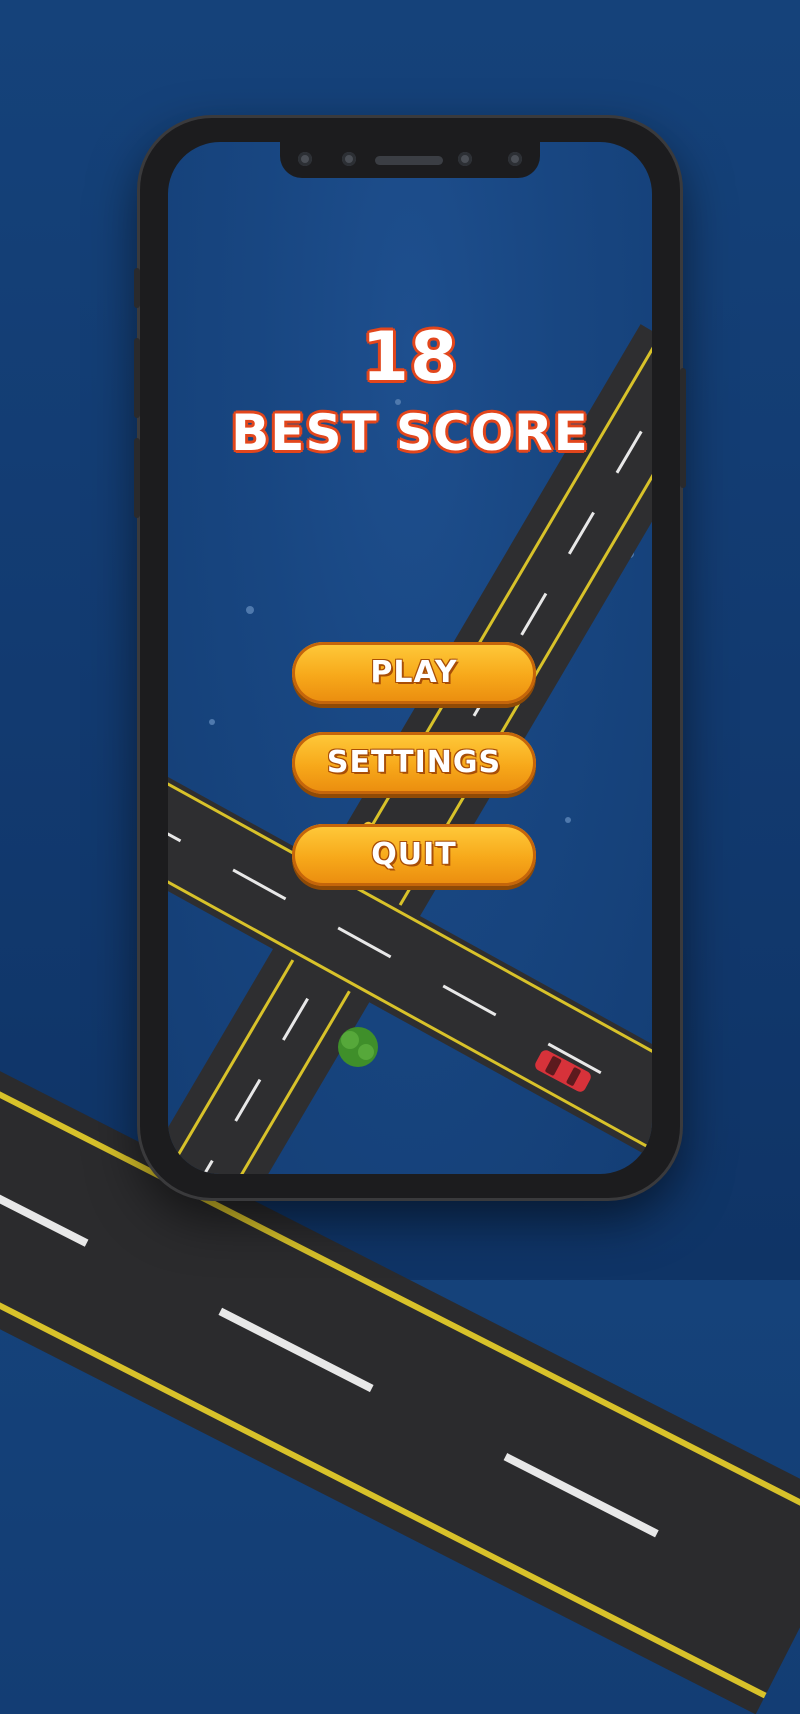 The width and height of the screenshot is (800, 1714). What do you see at coordinates (414, 673) in the screenshot?
I see `play-button: PLAY` at bounding box center [414, 673].